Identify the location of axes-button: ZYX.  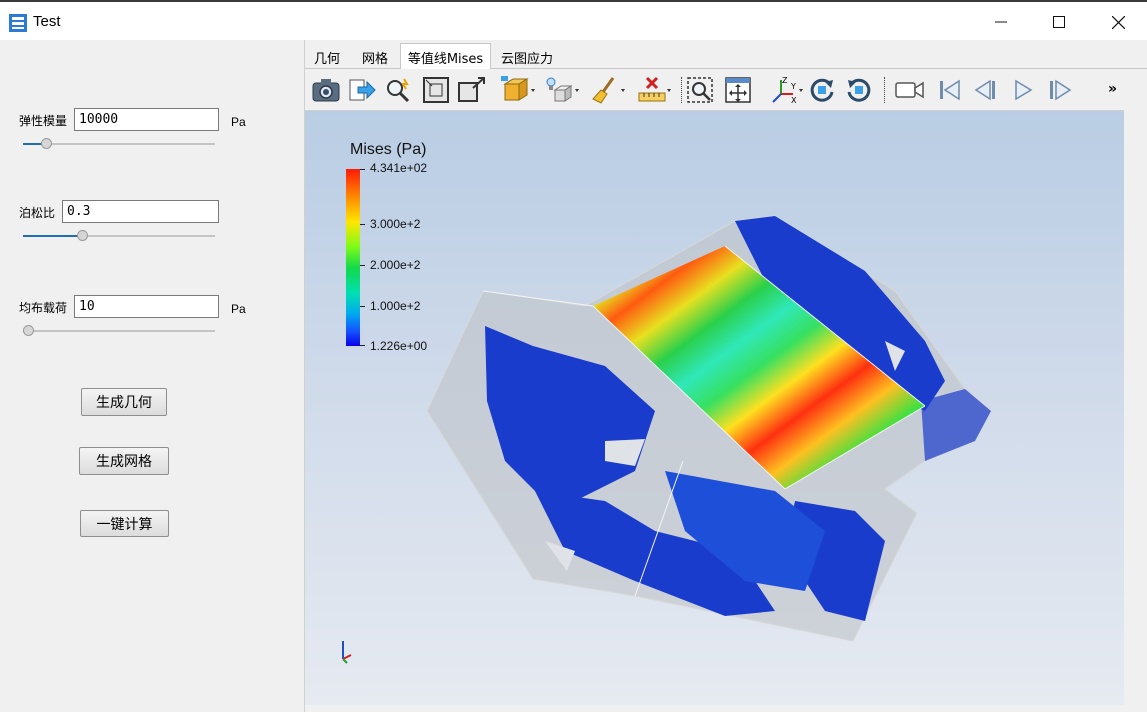
(787, 90).